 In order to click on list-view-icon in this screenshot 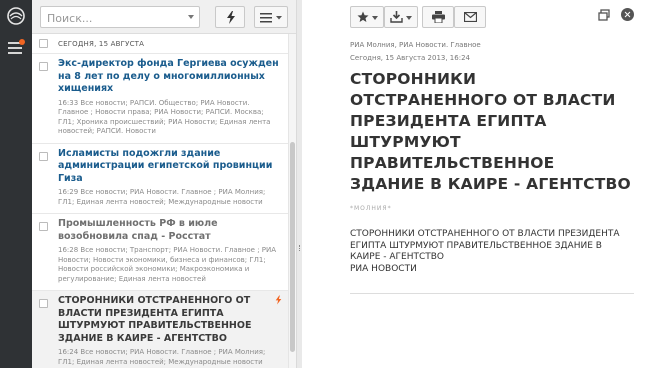, I will do `click(271, 18)`.